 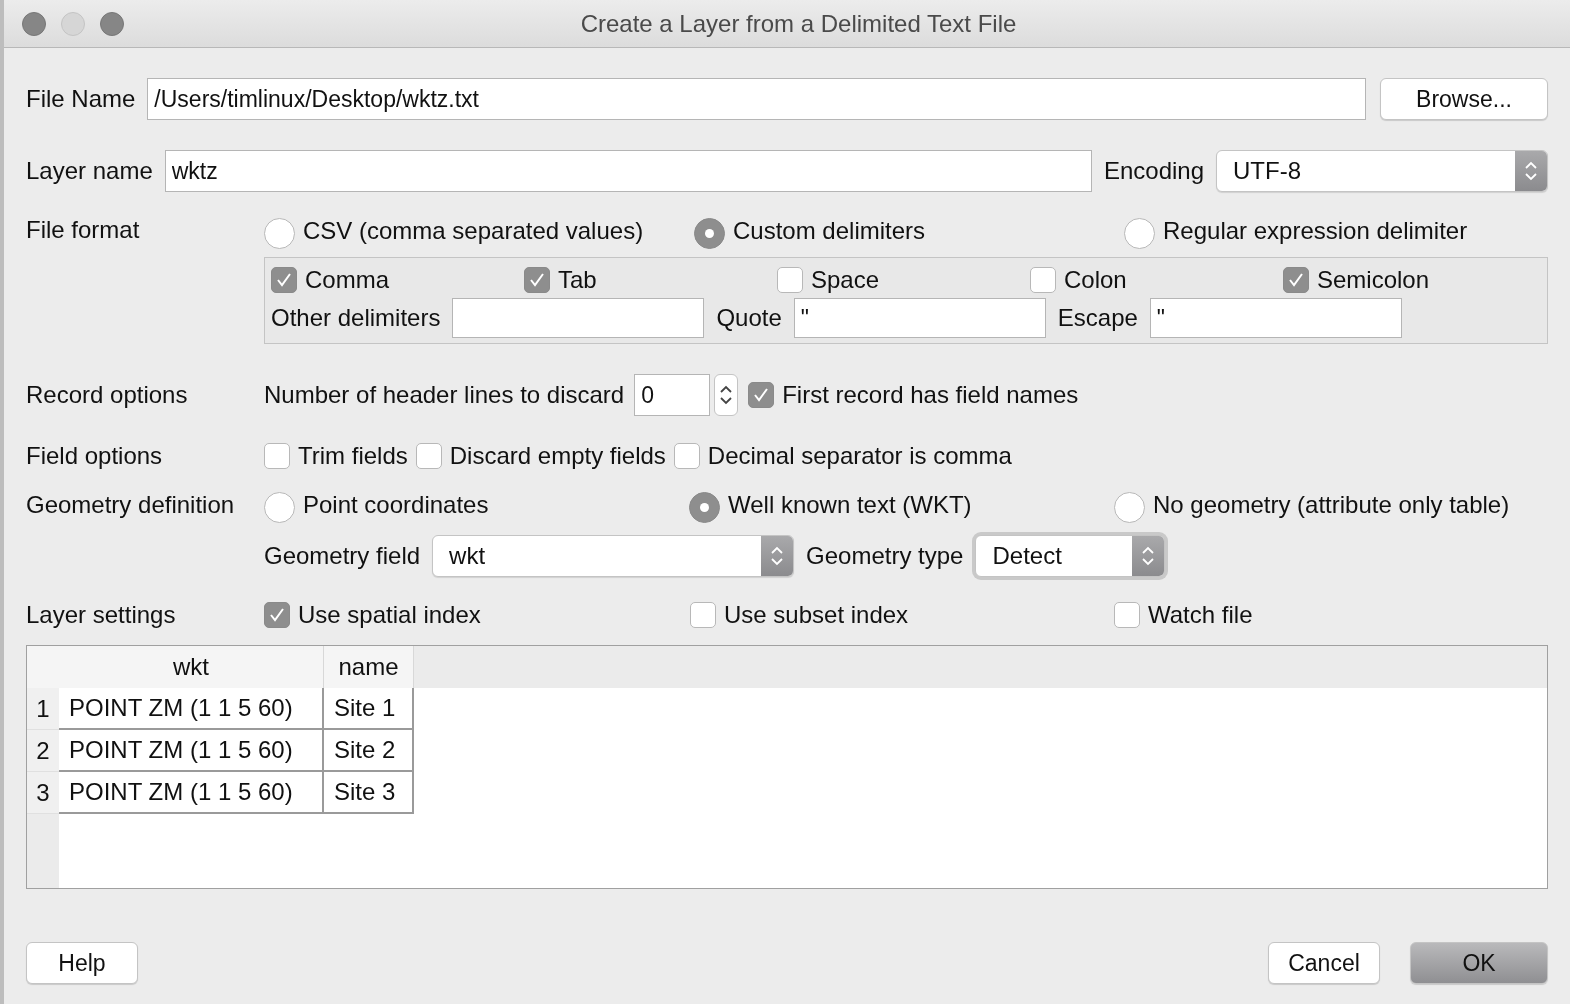 What do you see at coordinates (1324, 963) in the screenshot?
I see `dialog-button: Cancel` at bounding box center [1324, 963].